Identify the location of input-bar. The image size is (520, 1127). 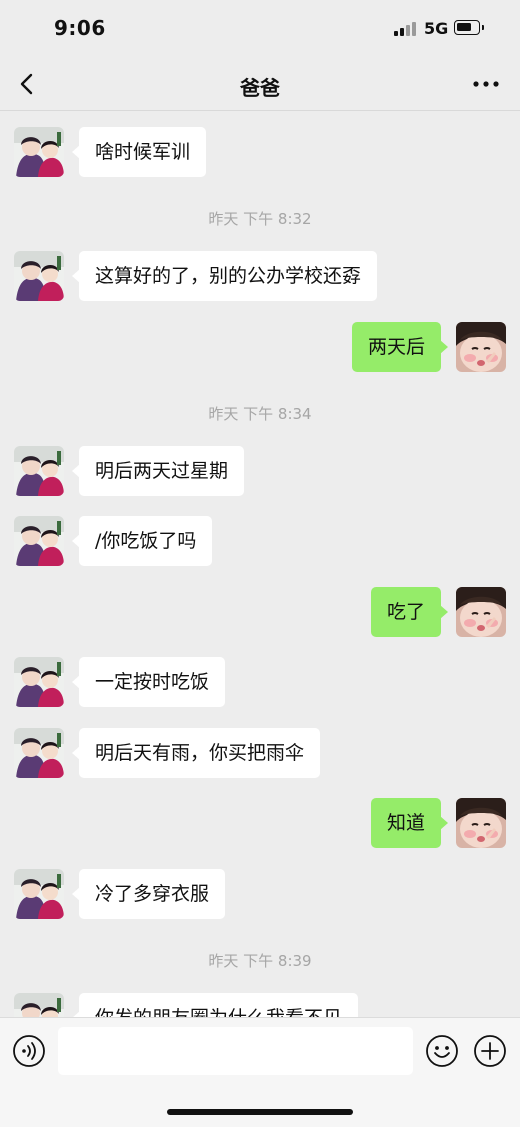
(260, 1072).